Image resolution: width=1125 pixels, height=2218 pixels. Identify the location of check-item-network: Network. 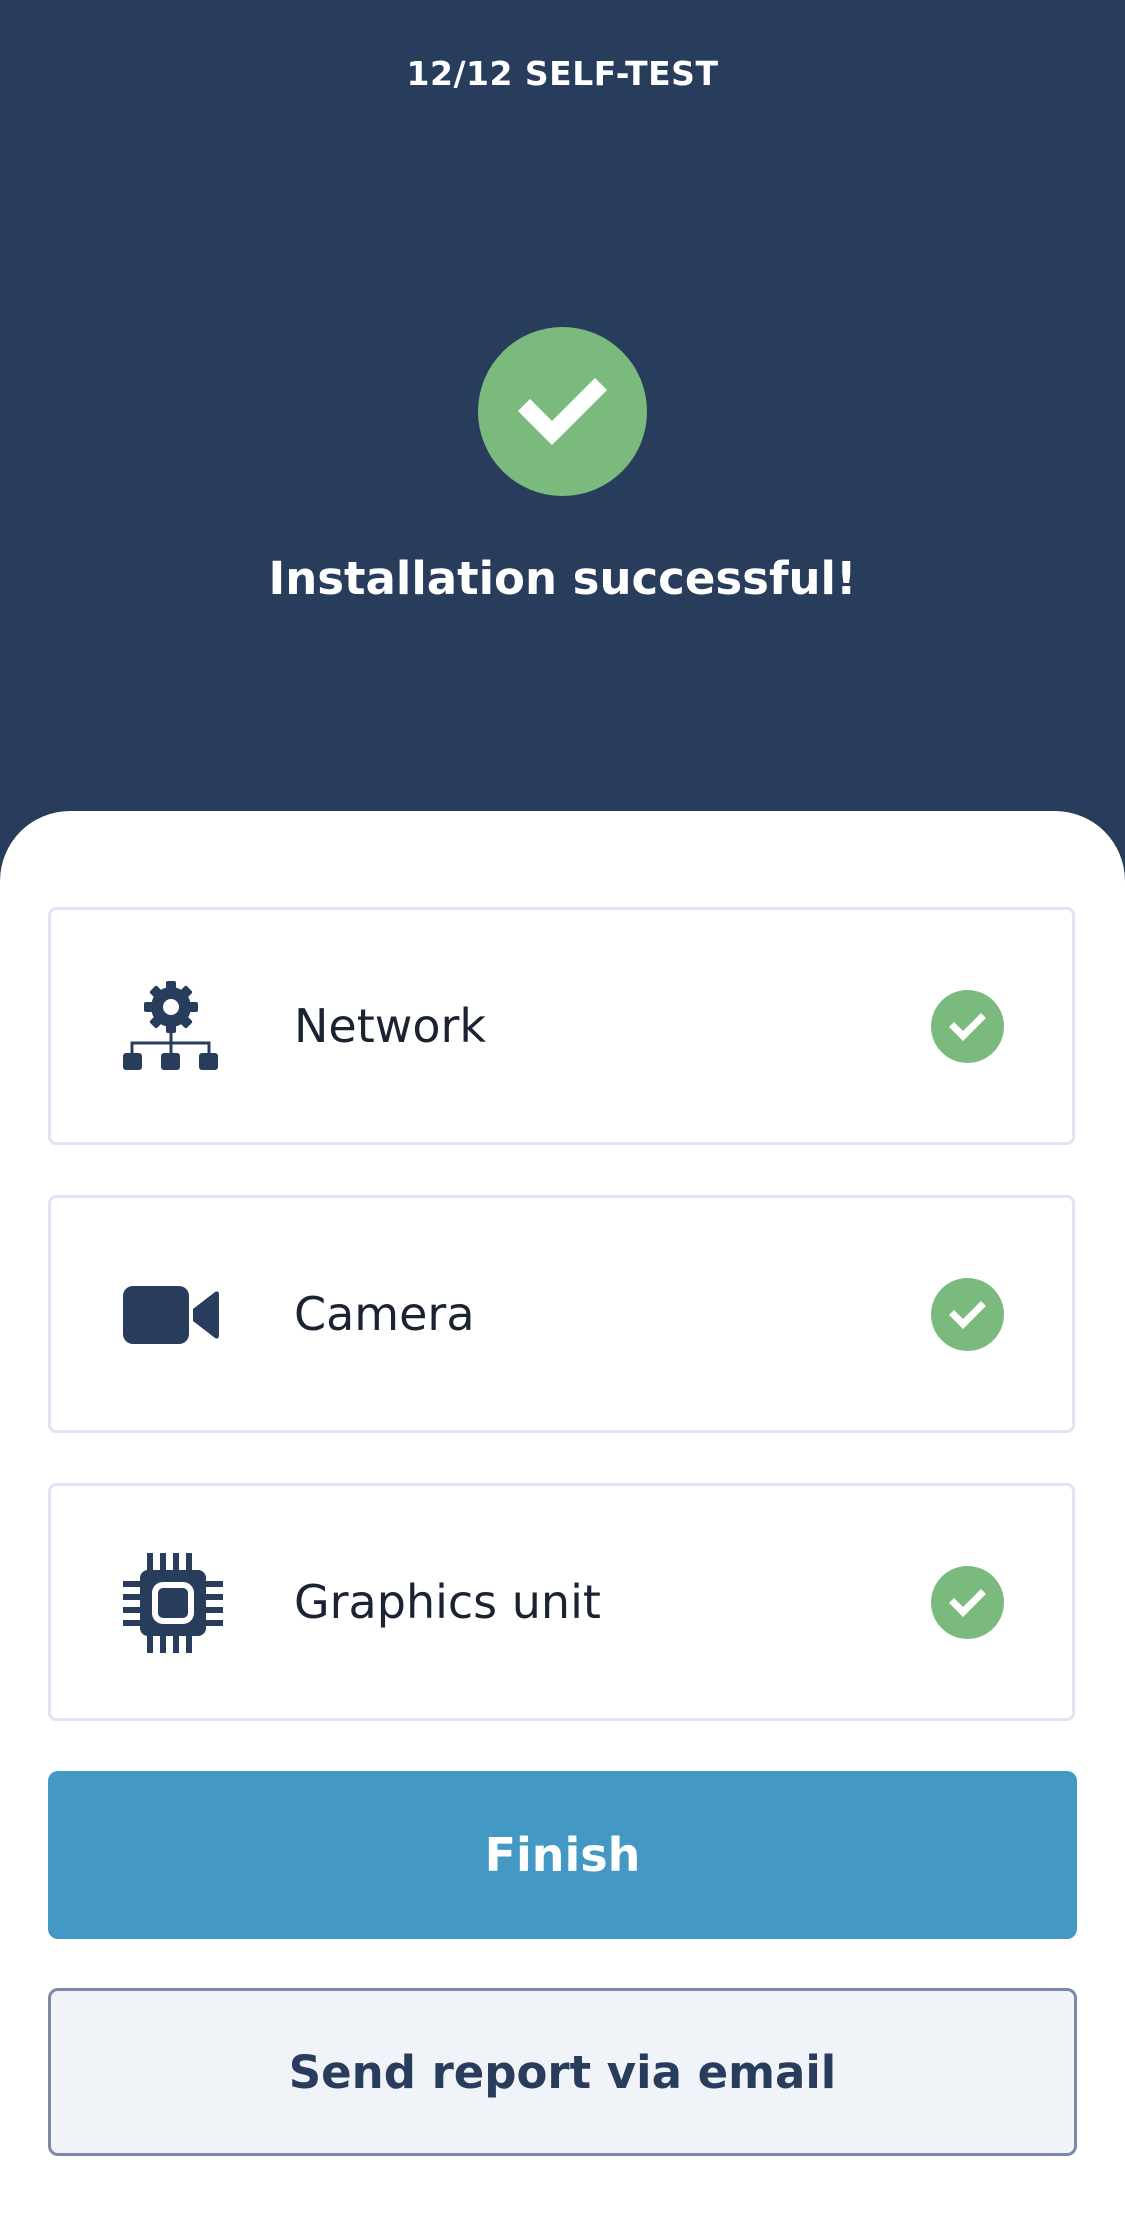
(561, 1026).